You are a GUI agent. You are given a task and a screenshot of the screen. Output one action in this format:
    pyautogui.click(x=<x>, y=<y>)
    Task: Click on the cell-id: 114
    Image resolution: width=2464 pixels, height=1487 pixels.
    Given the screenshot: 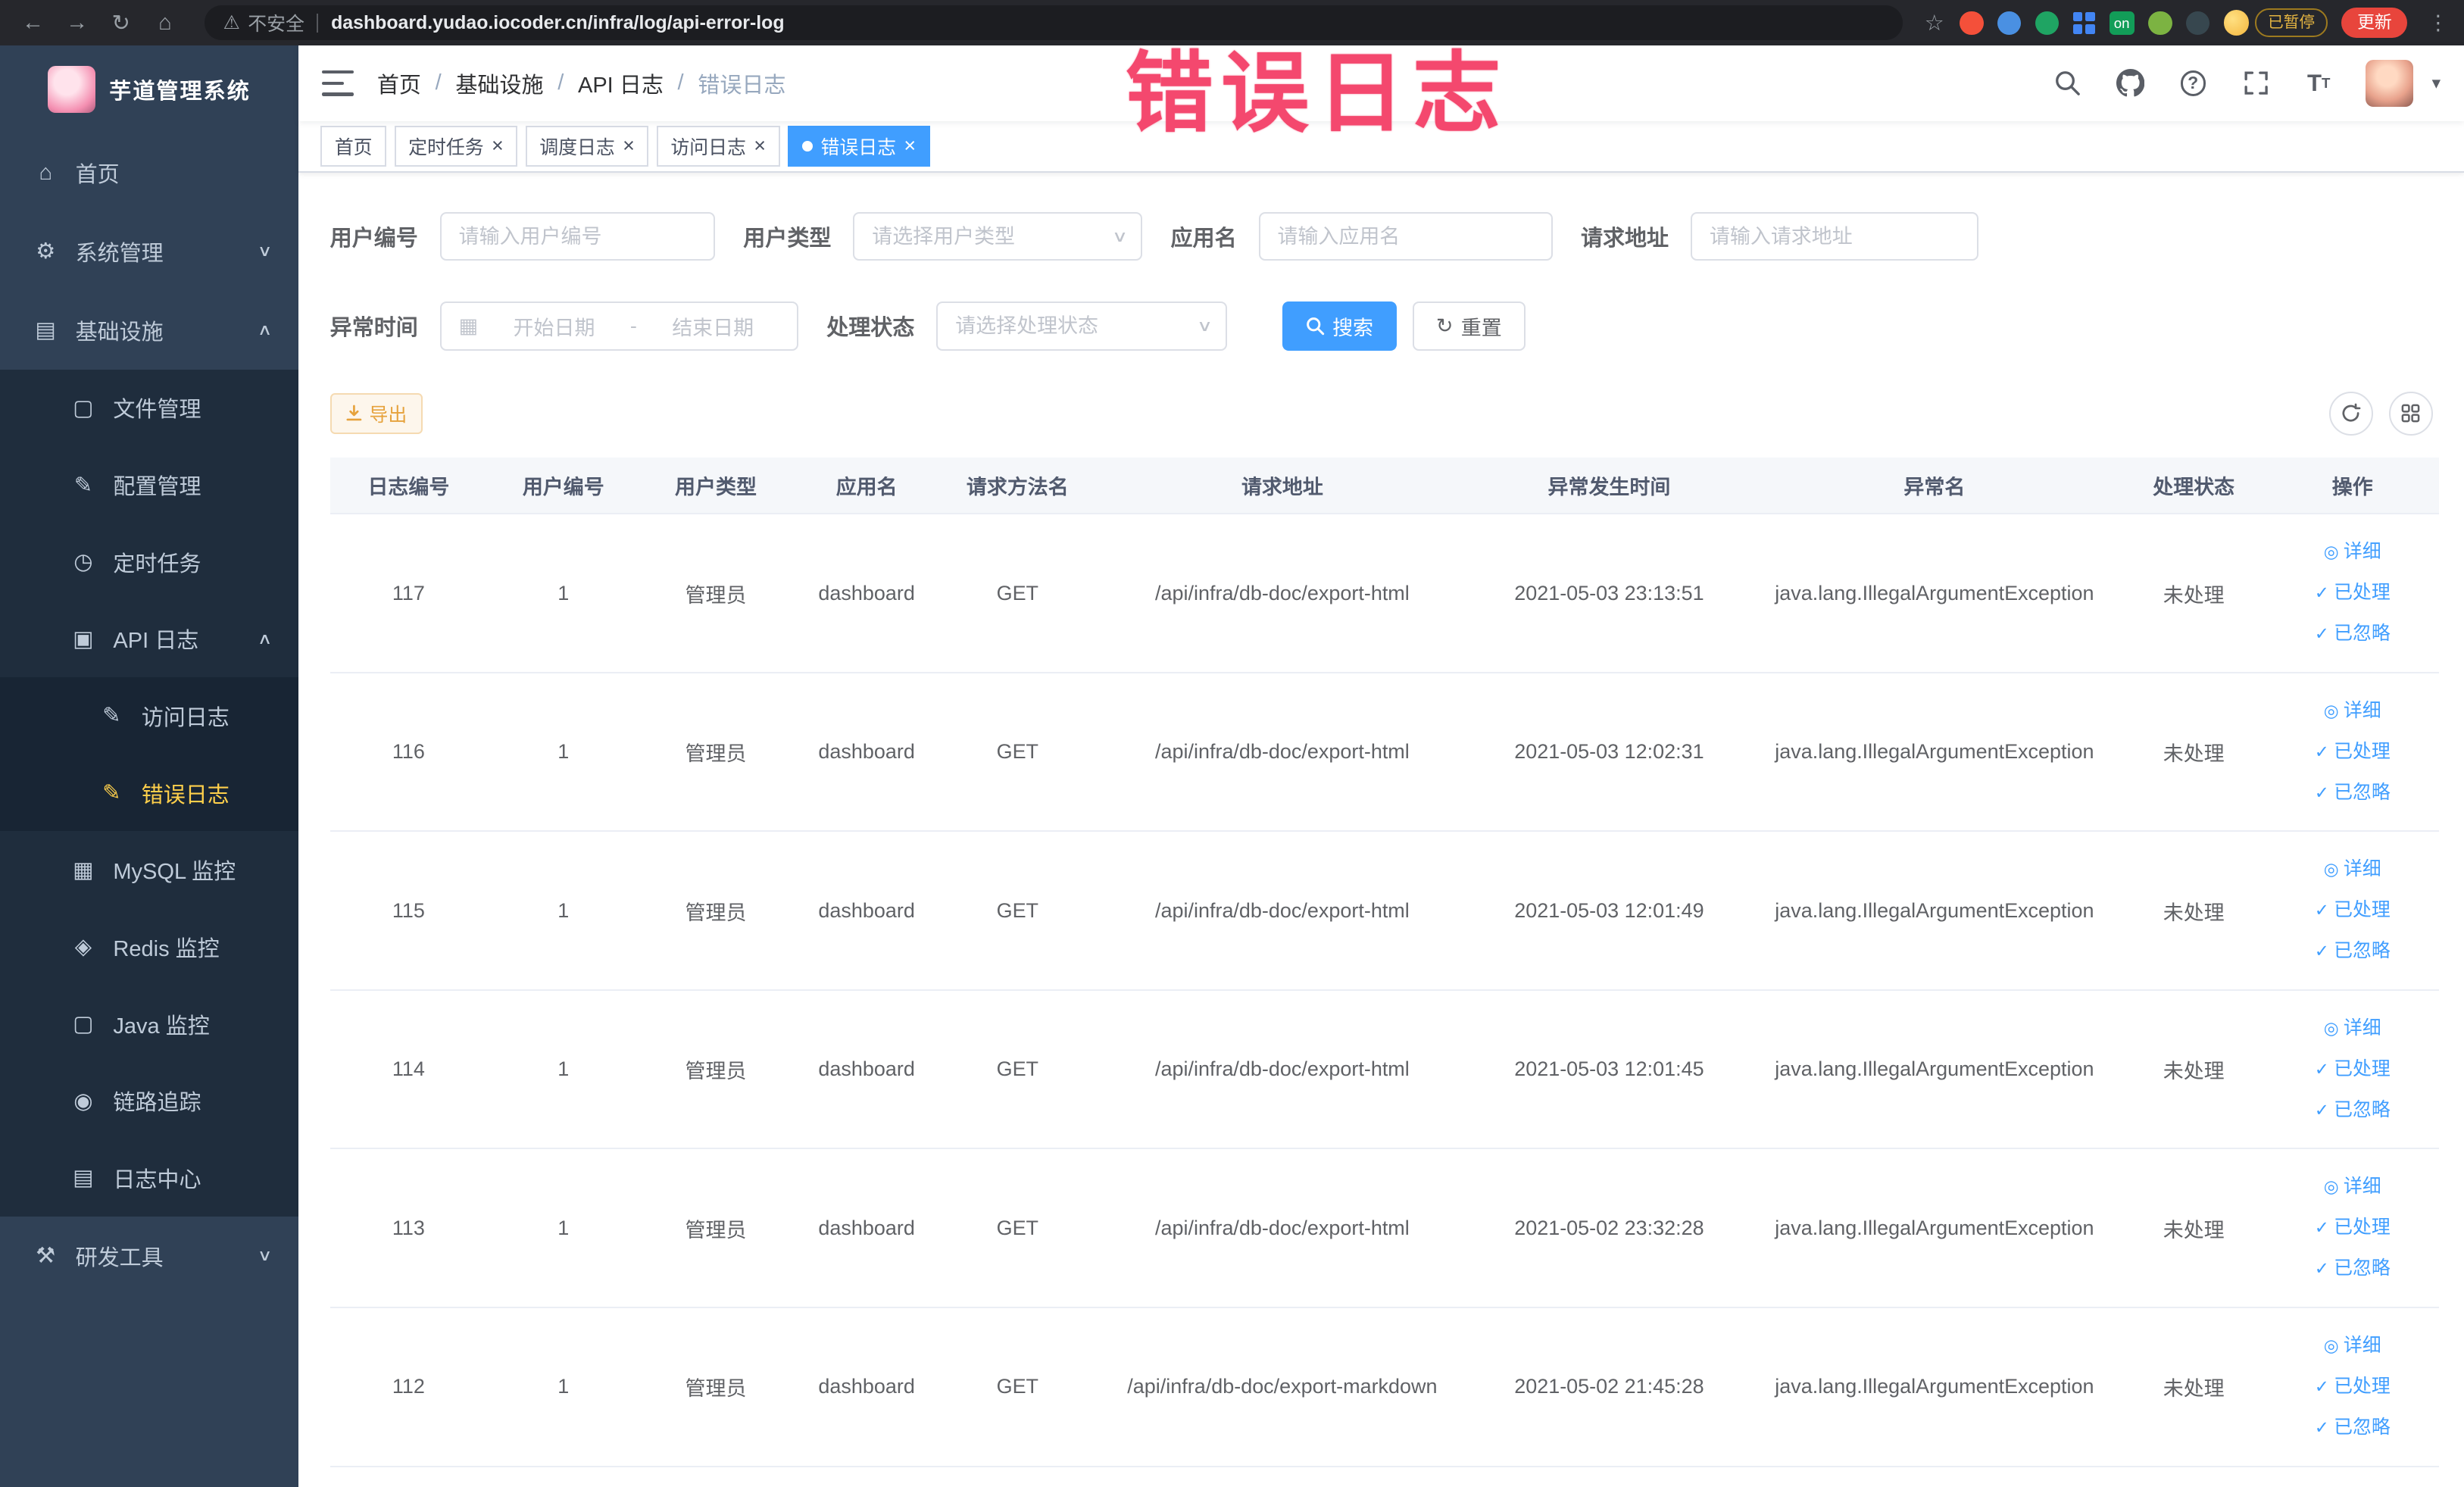 What is the action you would take?
    pyautogui.click(x=408, y=1069)
    